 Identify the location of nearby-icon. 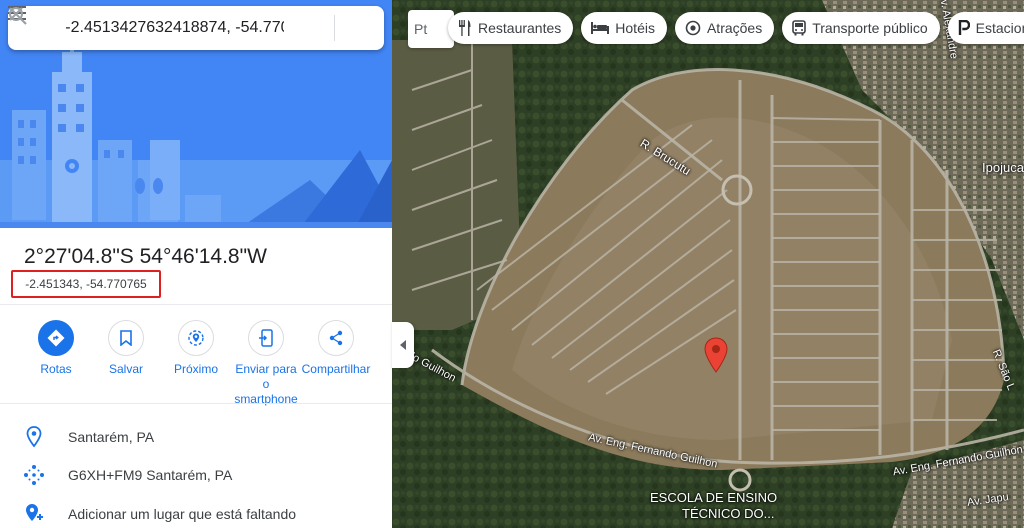
(196, 338).